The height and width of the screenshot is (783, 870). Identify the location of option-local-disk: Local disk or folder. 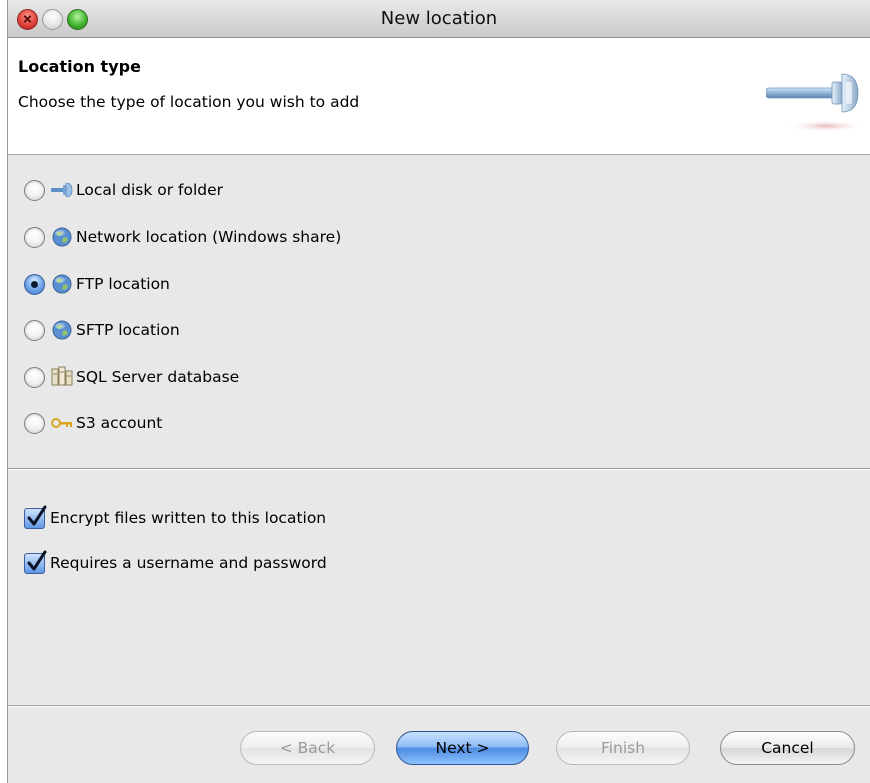
(123, 190).